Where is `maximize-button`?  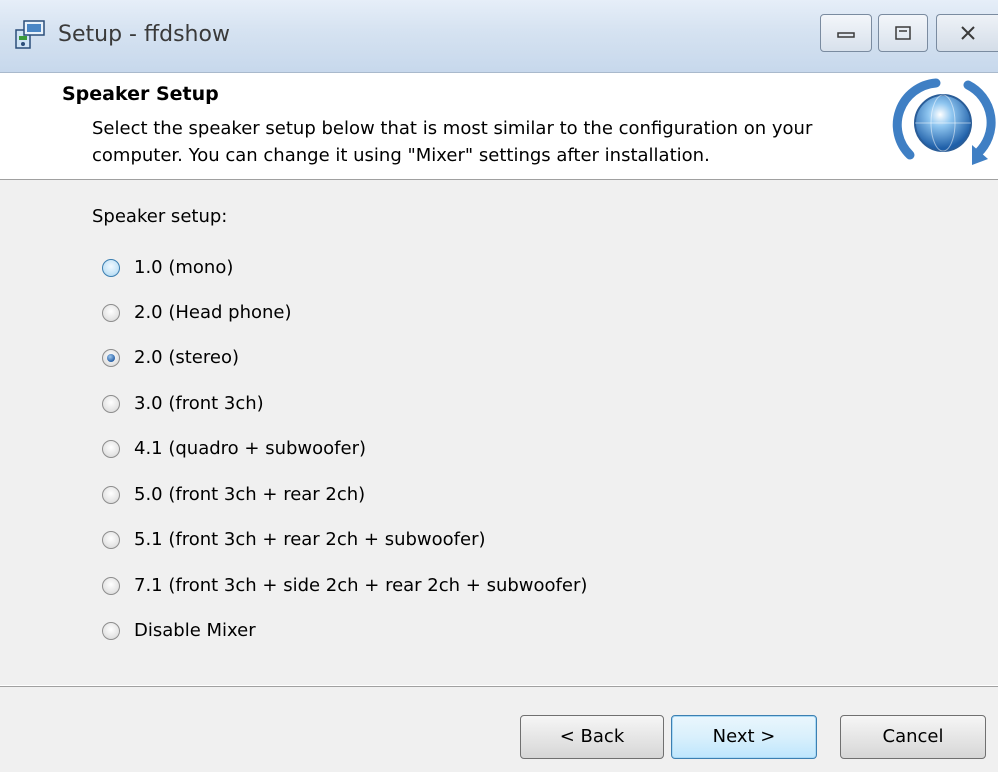
maximize-button is located at coordinates (903, 33).